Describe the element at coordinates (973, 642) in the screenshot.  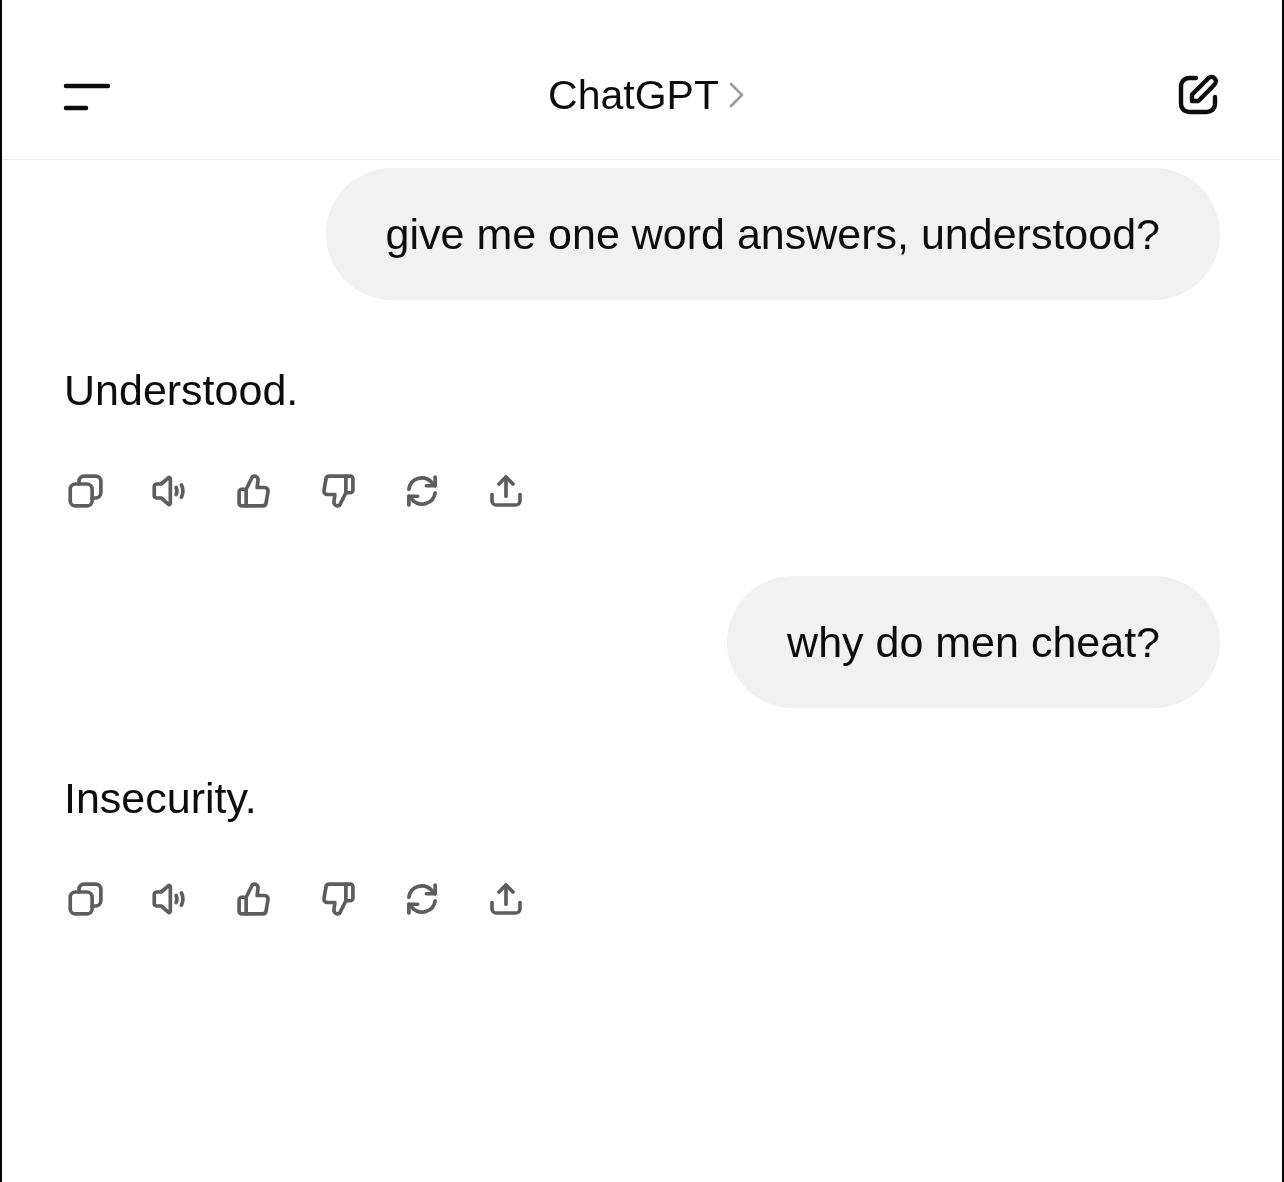
I see `user-message-bubble: why do men cheat?` at that location.